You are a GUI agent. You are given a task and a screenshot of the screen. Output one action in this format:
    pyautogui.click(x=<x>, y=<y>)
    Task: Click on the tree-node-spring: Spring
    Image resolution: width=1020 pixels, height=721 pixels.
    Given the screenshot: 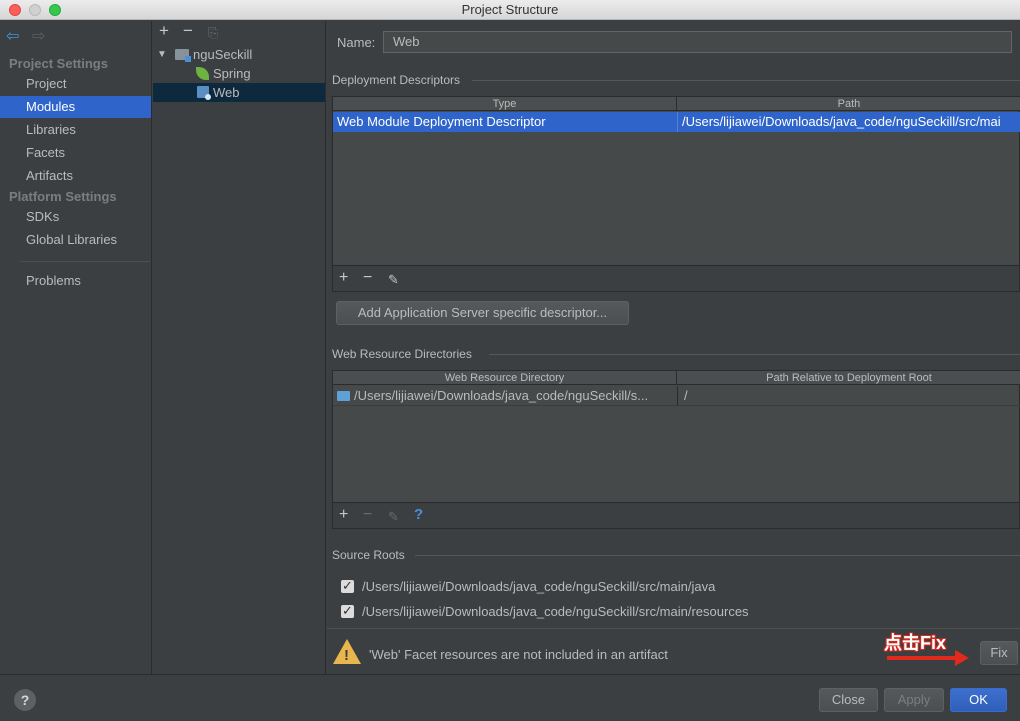 What is the action you would take?
    pyautogui.click(x=239, y=73)
    